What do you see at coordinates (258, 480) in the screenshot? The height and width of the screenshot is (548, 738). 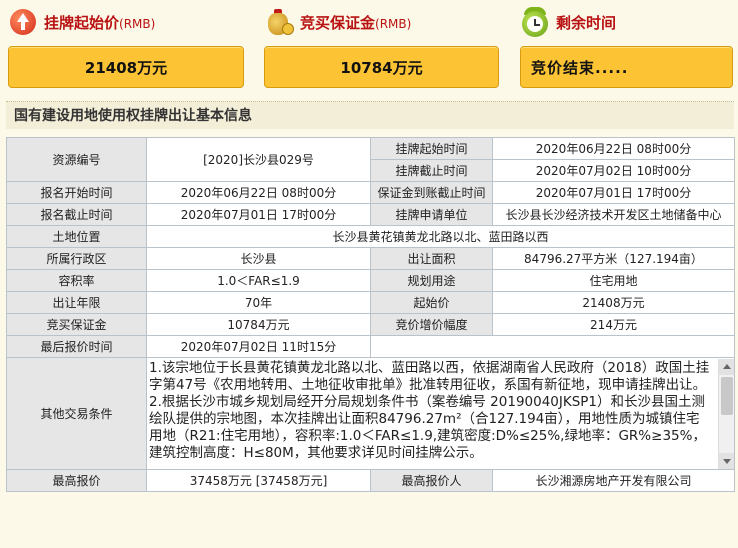 I see `highest-price-value: 37458万元 [37458万元]` at bounding box center [258, 480].